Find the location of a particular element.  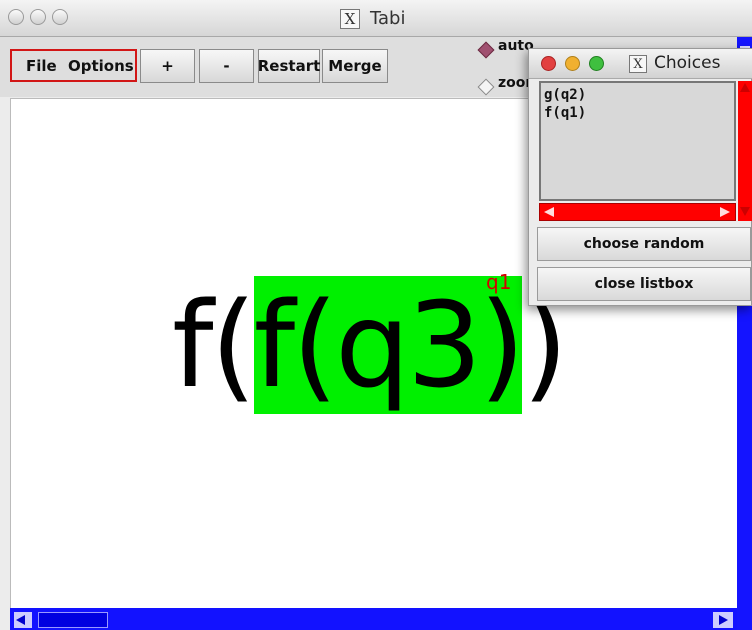

horizontal-scroll-thumb is located at coordinates (73, 620).